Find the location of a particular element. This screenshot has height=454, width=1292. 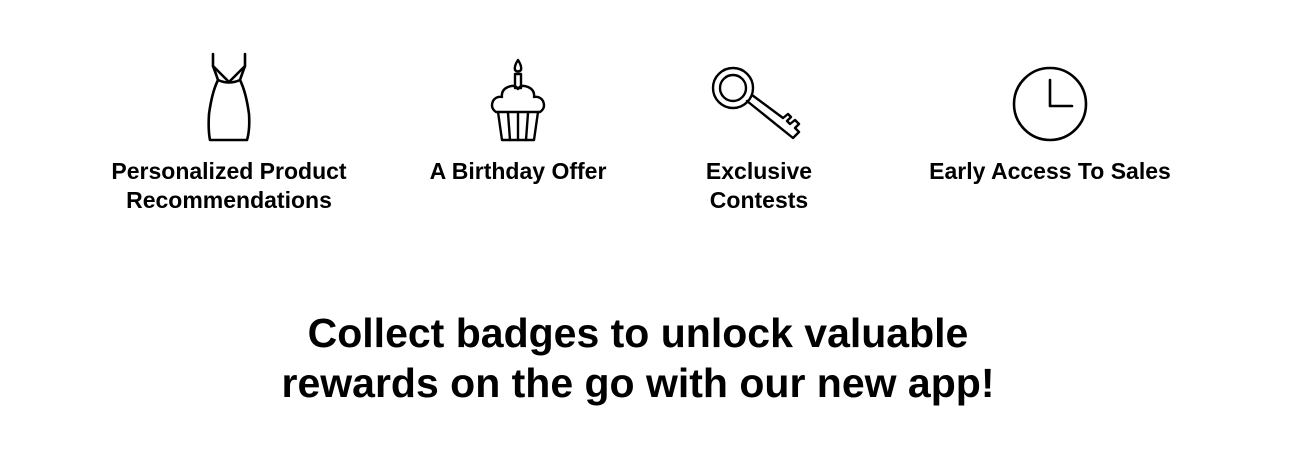

benefit-birthday-offer: A Birthday Offer is located at coordinates (518, 113).